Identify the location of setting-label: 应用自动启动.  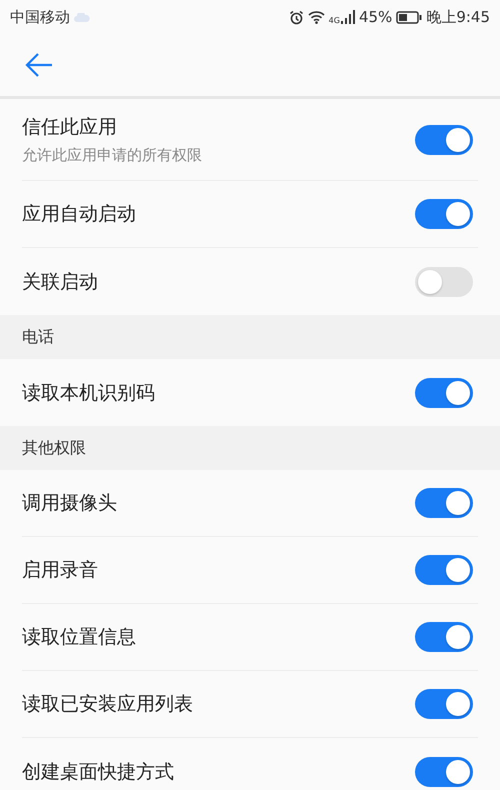
(79, 214).